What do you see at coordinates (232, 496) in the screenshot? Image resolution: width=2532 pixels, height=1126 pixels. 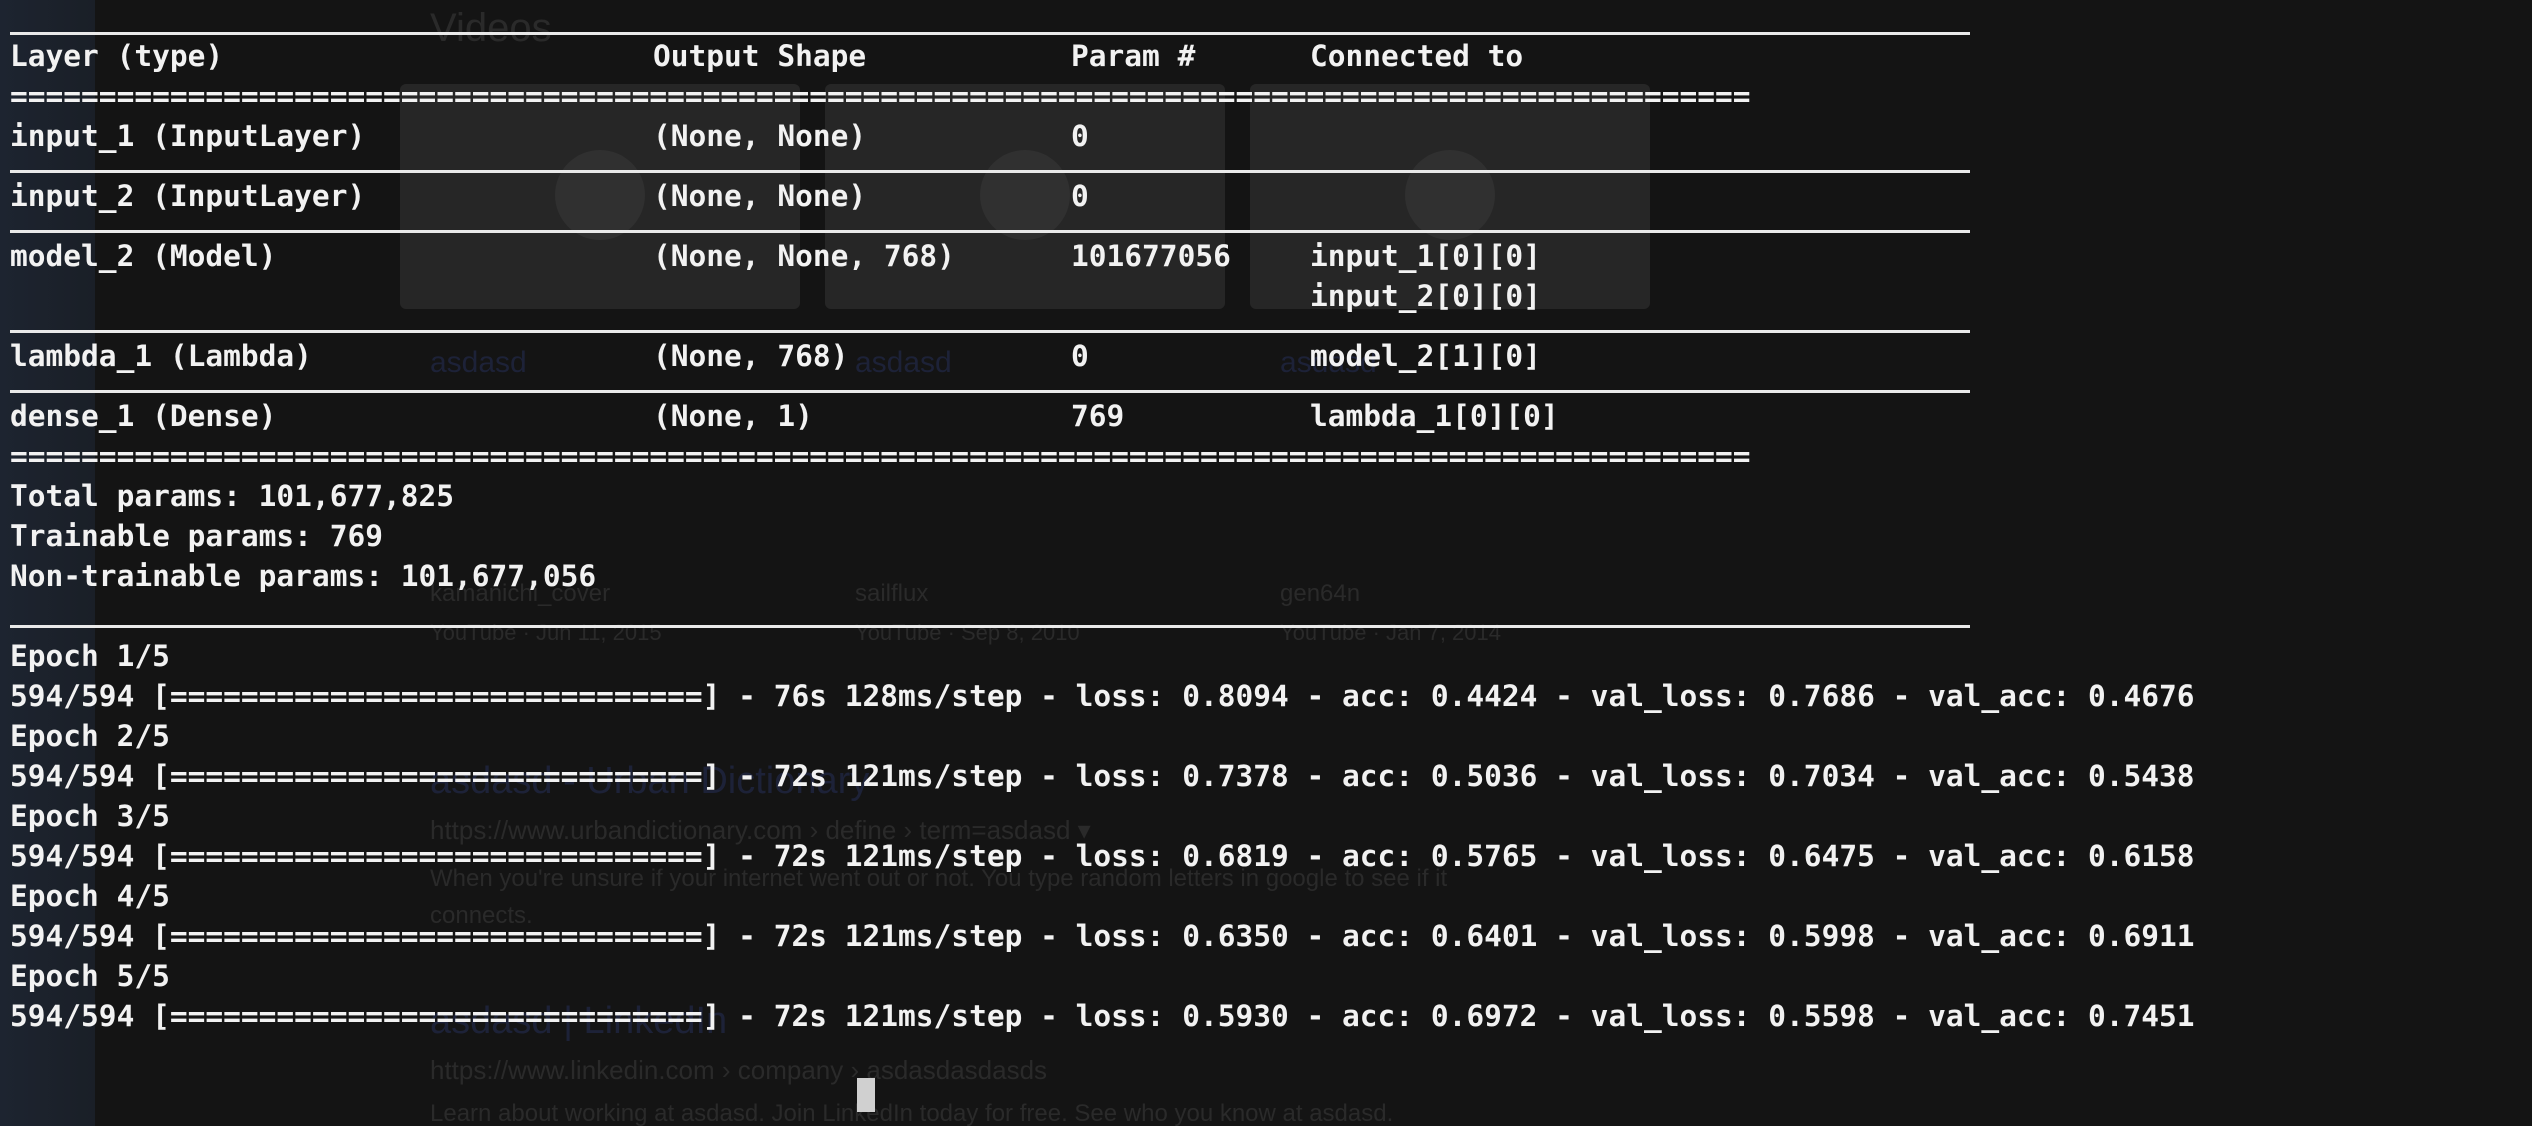 I see `total-params: Total params: 101,677,825` at bounding box center [232, 496].